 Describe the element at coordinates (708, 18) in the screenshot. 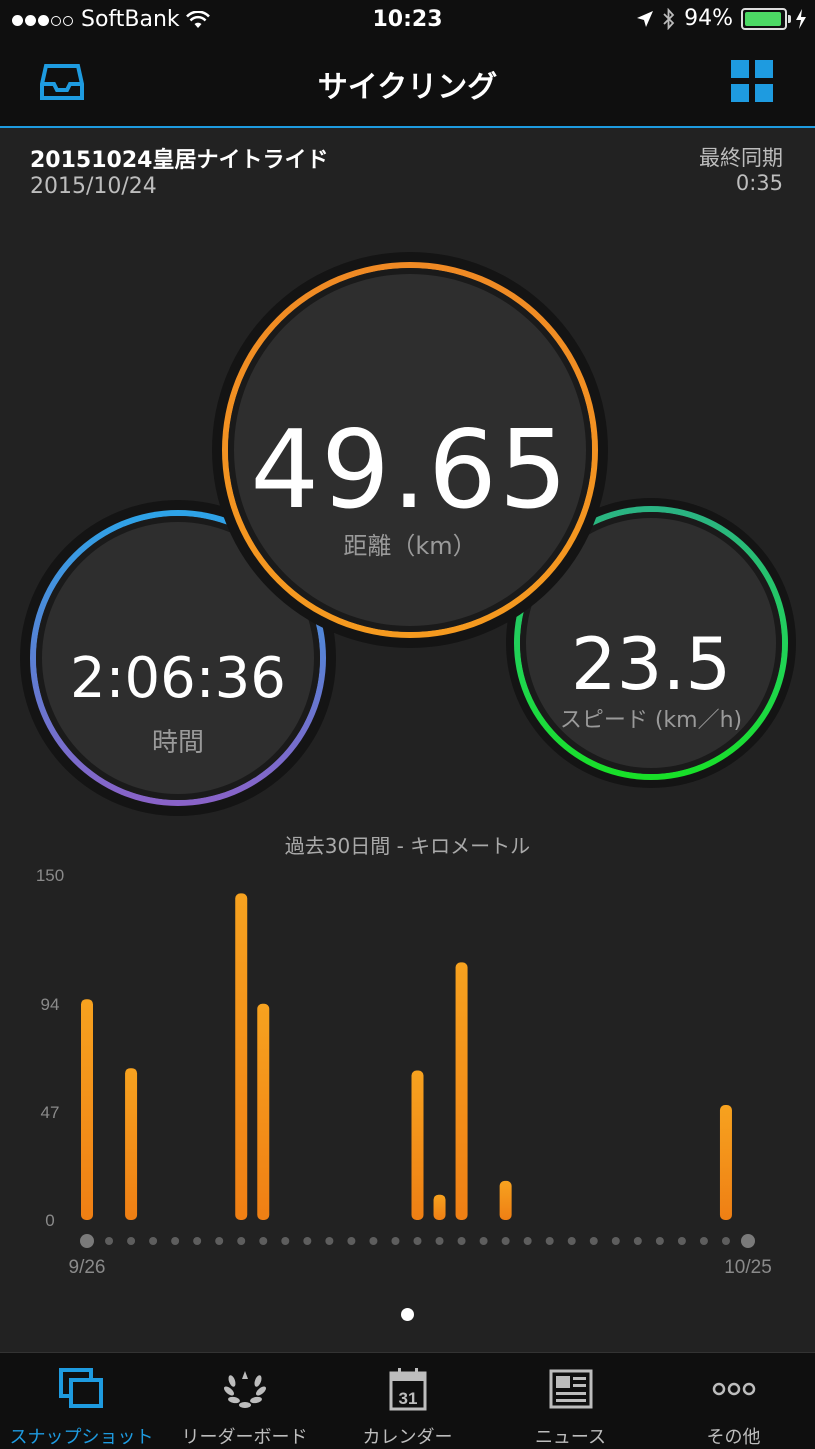

I see `battery-percent: 94%` at that location.